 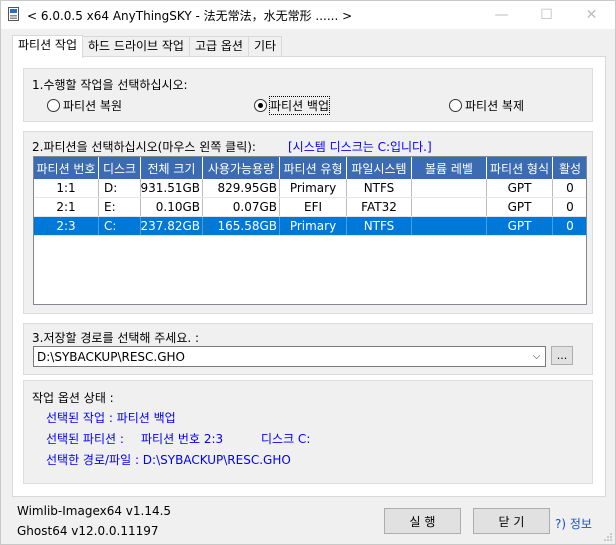 What do you see at coordinates (218, 46) in the screenshot?
I see `tab-advanced-options: 고급 옵션` at bounding box center [218, 46].